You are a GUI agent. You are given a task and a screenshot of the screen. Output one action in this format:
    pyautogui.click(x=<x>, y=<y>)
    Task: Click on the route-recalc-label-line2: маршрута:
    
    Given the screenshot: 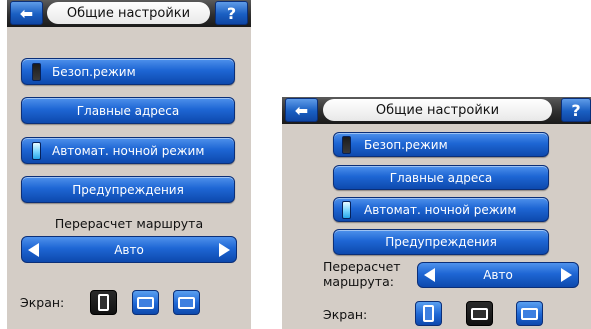 What is the action you would take?
    pyautogui.click(x=358, y=281)
    